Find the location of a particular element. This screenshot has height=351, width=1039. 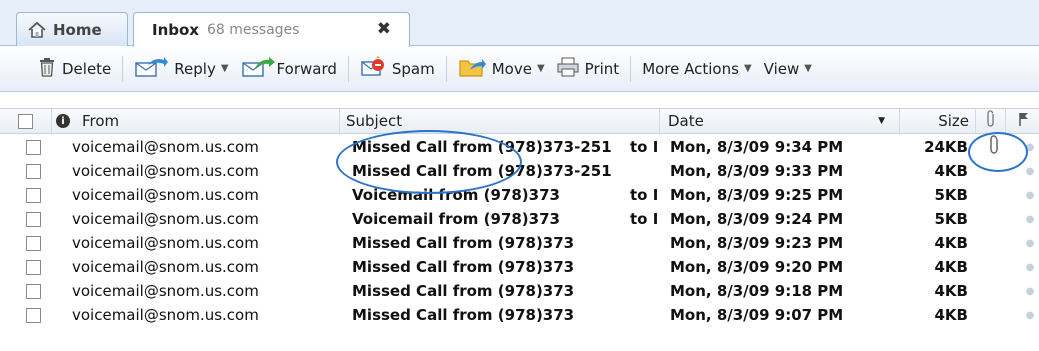

view-button: View ▼ is located at coordinates (788, 69).